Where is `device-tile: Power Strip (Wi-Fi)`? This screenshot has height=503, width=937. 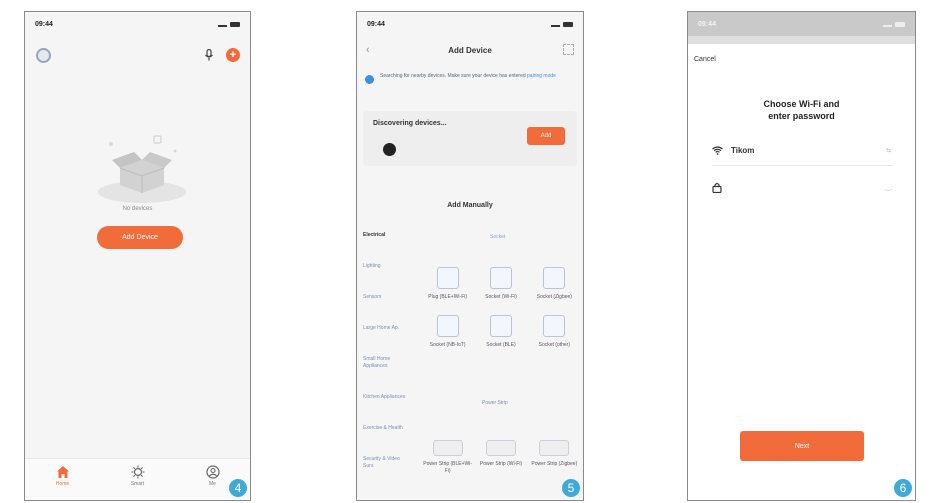
device-tile: Power Strip (Wi-Fi) is located at coordinates (500, 457).